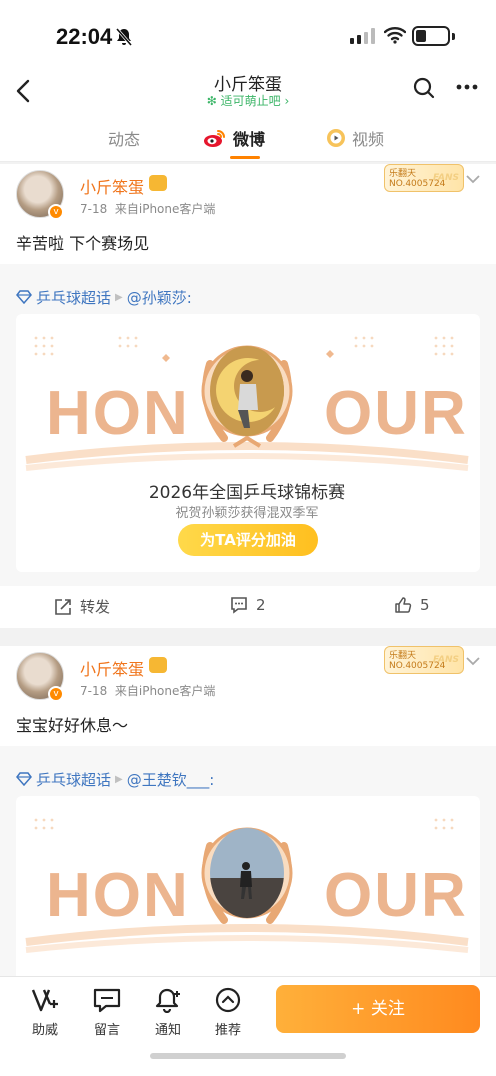 The height and width of the screenshot is (1076, 496). I want to click on notify-label: 通知, so click(167, 1030).